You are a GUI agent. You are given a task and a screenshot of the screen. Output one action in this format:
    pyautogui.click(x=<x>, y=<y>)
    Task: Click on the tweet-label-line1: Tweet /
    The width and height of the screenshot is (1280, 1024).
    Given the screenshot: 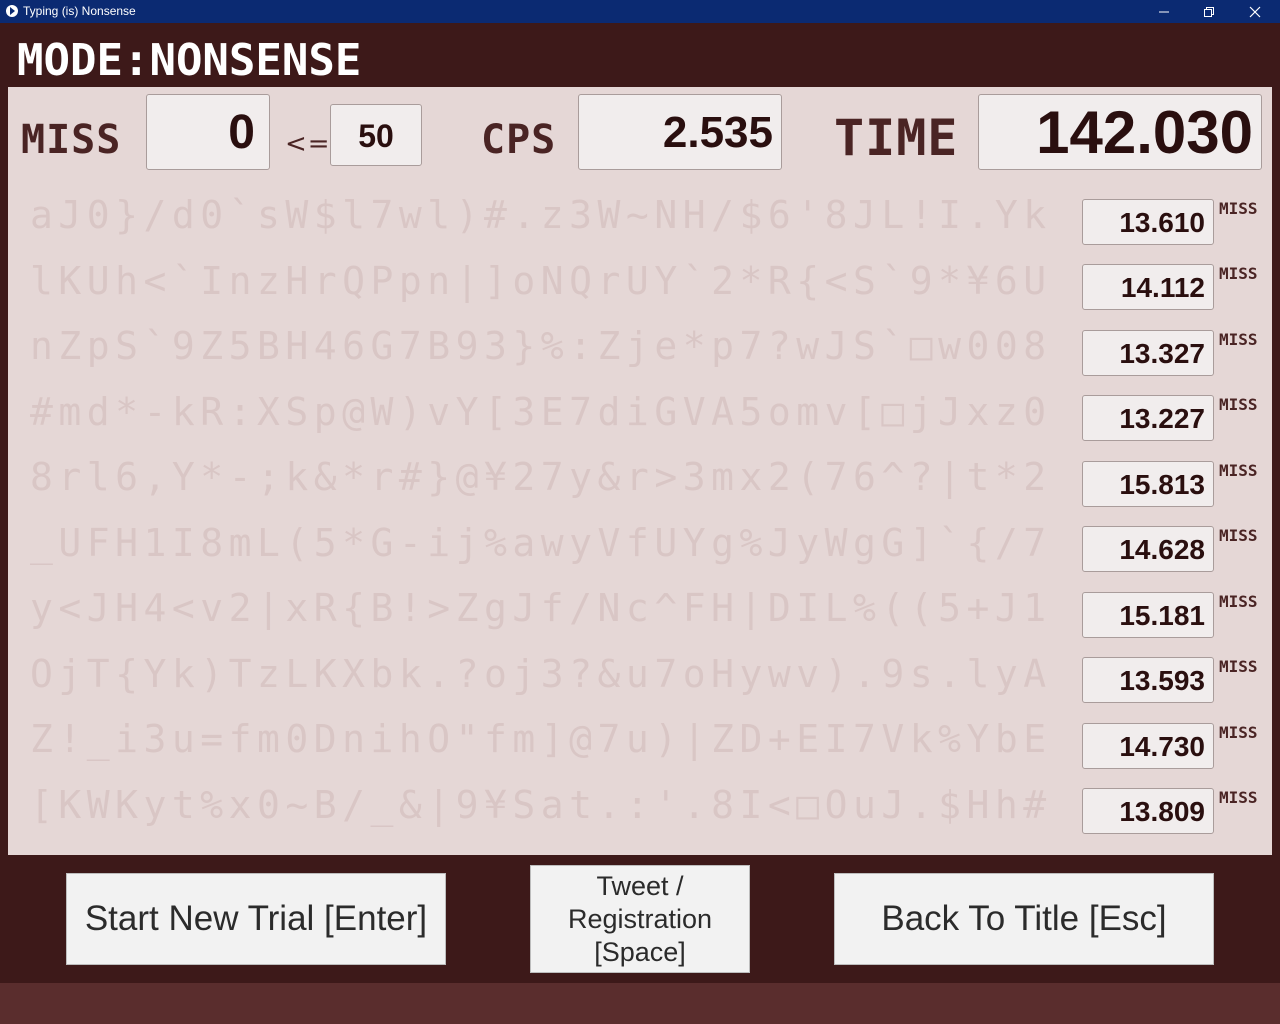 What is the action you would take?
    pyautogui.click(x=640, y=885)
    